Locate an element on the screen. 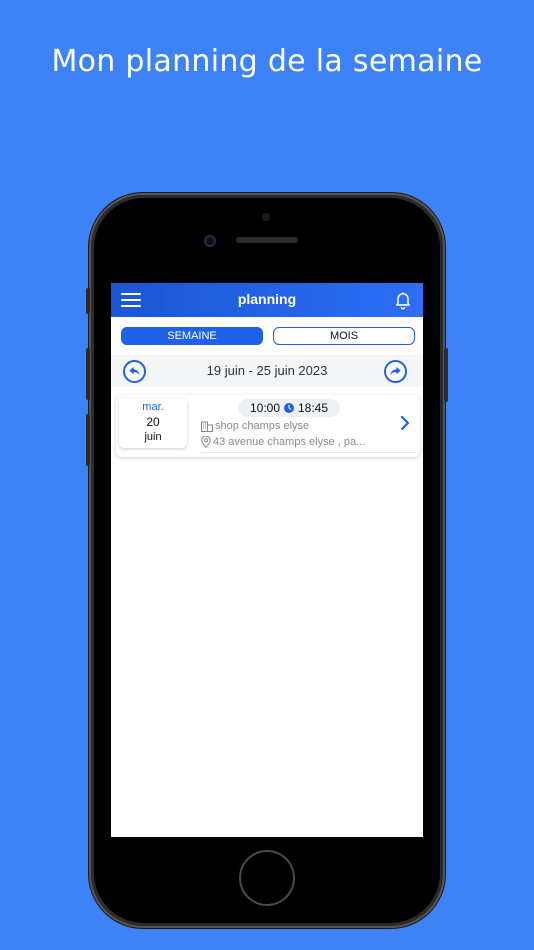 This screenshot has height=950, width=534. chevron-right-icon is located at coordinates (405, 423).